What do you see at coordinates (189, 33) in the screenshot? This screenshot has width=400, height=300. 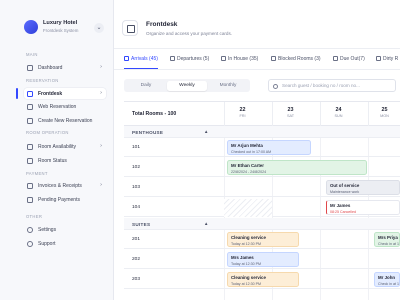 I see `page-subtitle: Organize and access your payment cards.` at bounding box center [189, 33].